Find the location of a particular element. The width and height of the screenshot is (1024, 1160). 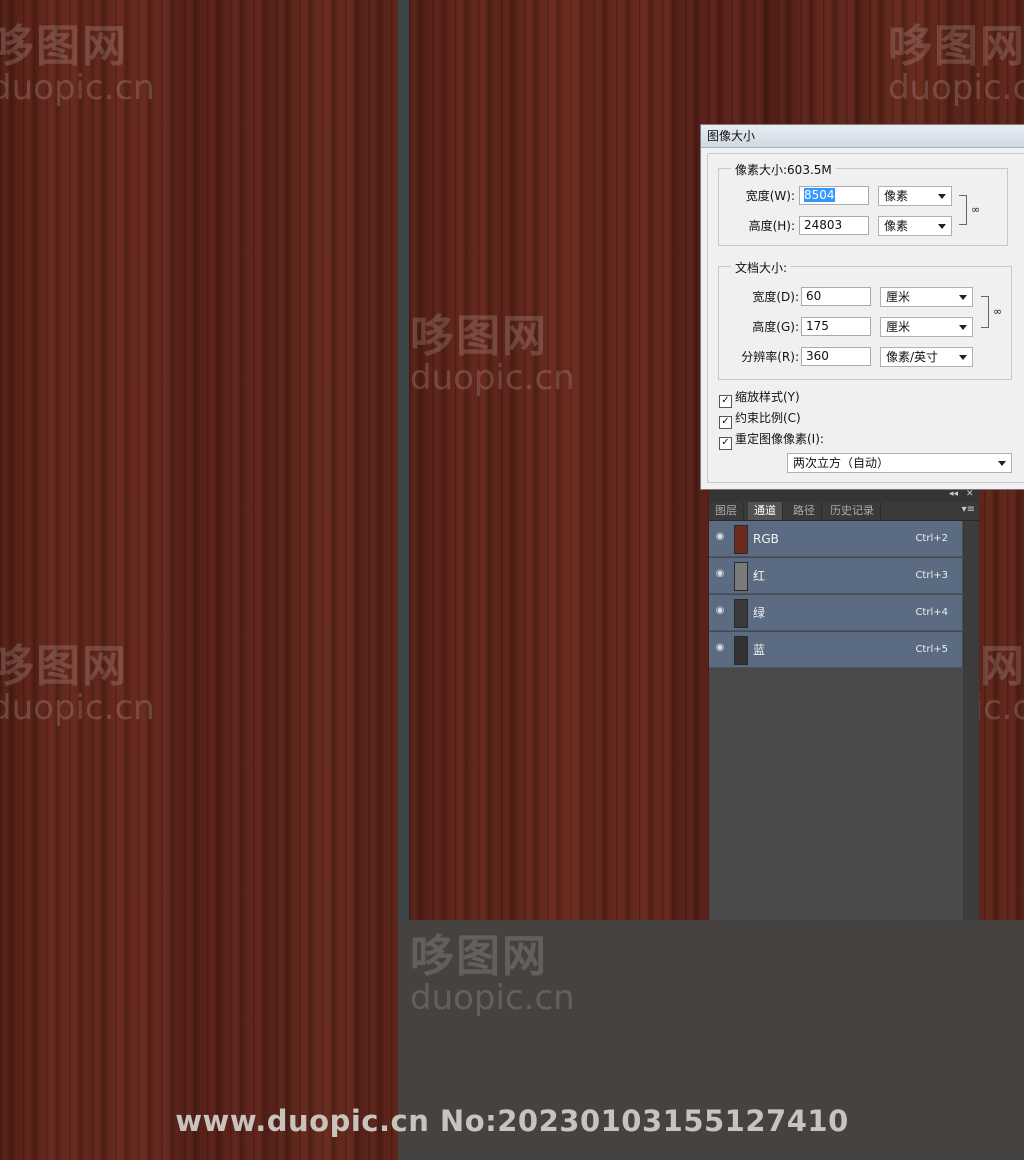

tab-channels: 通道 is located at coordinates (765, 511).